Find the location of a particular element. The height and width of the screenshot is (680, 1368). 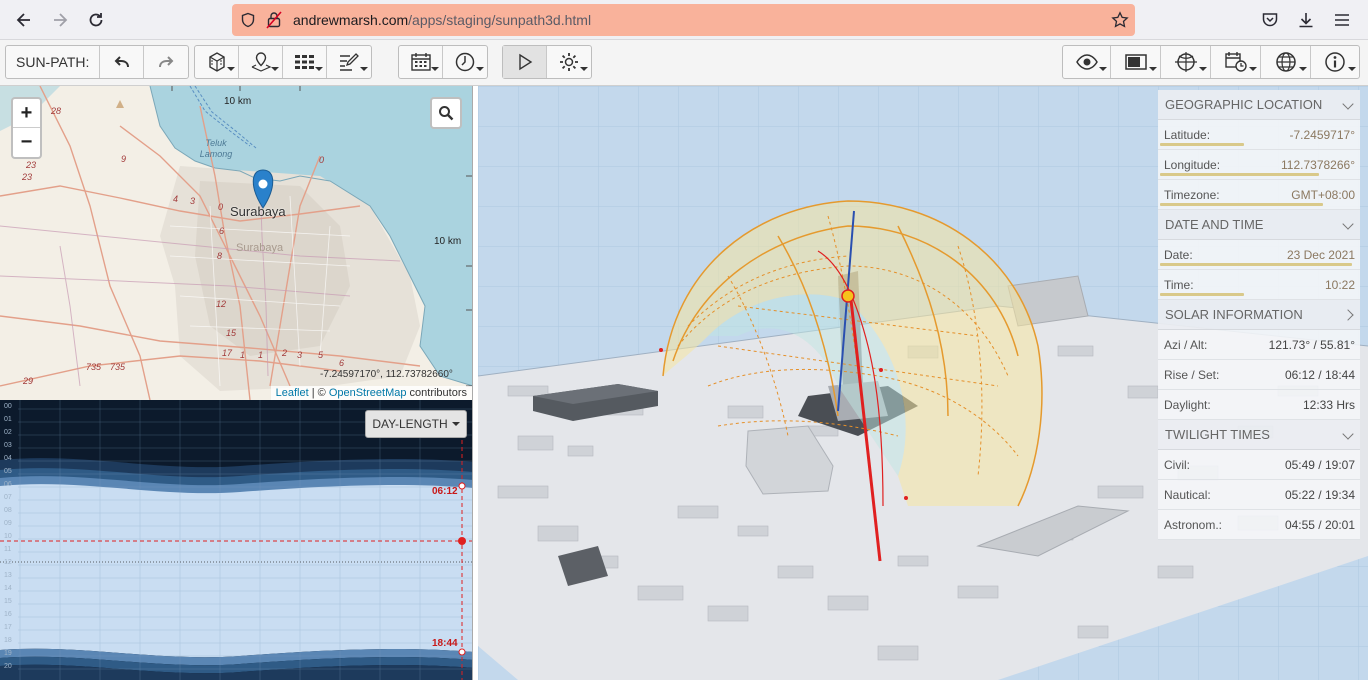

latitude-value: -7.2459717° is located at coordinates (1322, 135).